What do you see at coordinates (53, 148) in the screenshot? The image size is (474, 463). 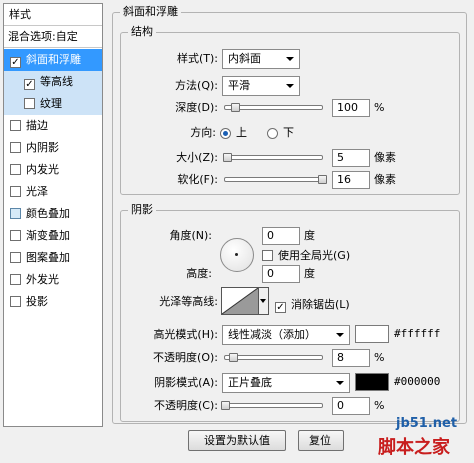 I see `style-item-inner-shadow: 内阴影` at bounding box center [53, 148].